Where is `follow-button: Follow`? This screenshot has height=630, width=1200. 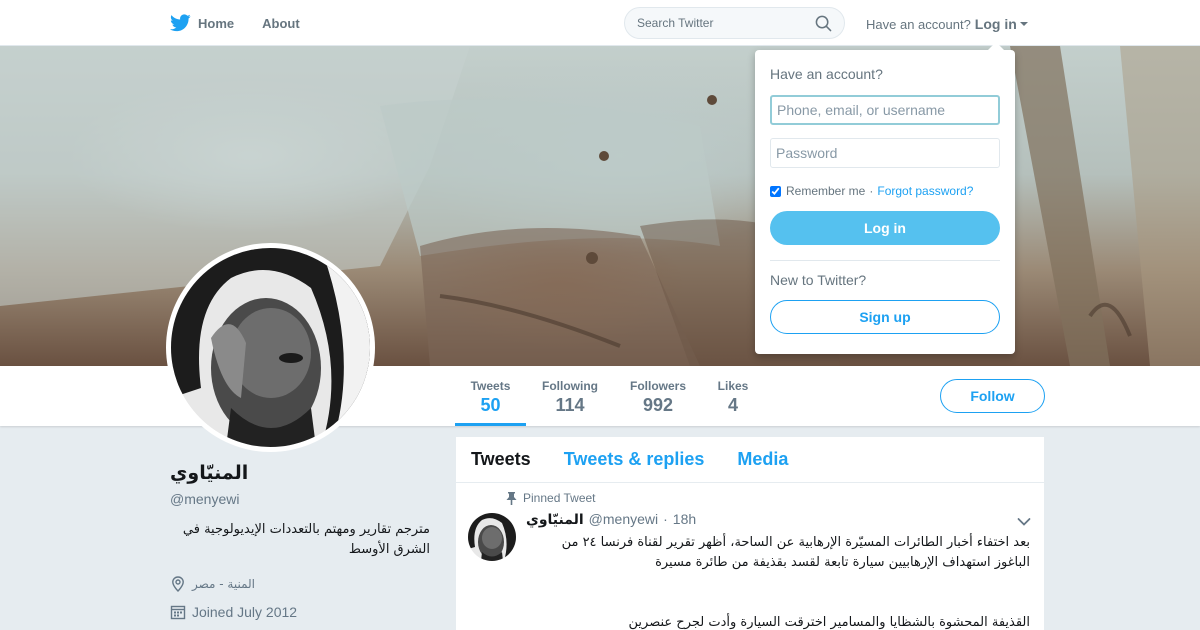 follow-button: Follow is located at coordinates (992, 396).